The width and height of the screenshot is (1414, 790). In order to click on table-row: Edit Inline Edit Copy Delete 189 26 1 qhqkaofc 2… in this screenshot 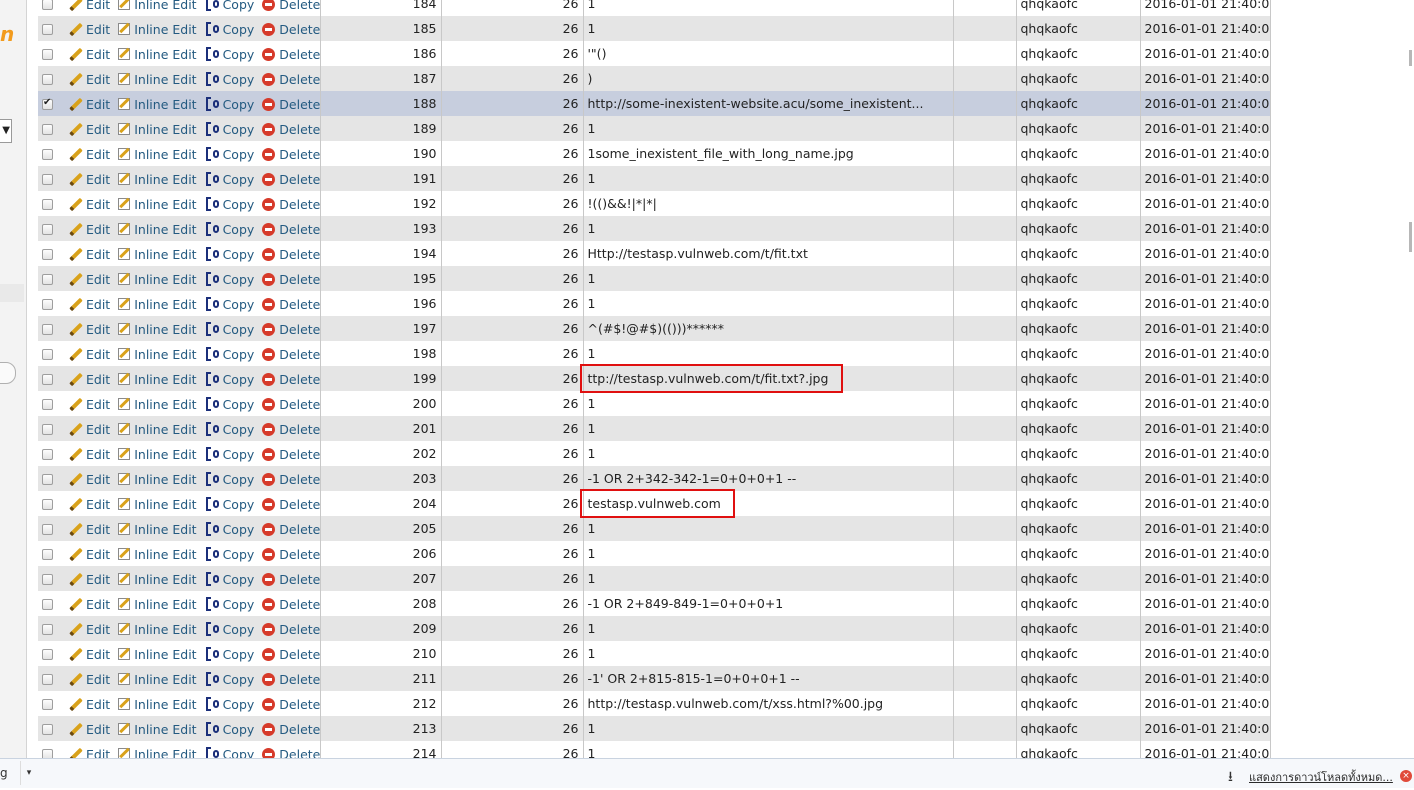, I will do `click(654, 128)`.